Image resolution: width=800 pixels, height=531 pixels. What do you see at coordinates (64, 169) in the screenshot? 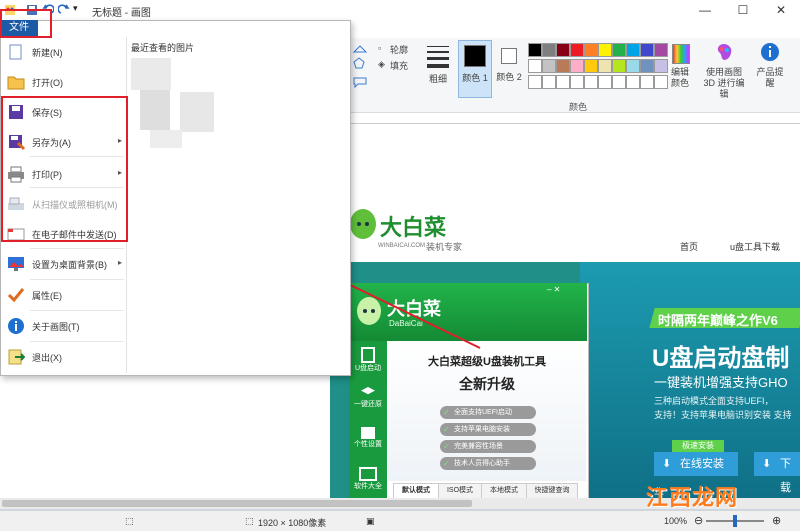
I see `highlight-save-print-group` at bounding box center [64, 169].